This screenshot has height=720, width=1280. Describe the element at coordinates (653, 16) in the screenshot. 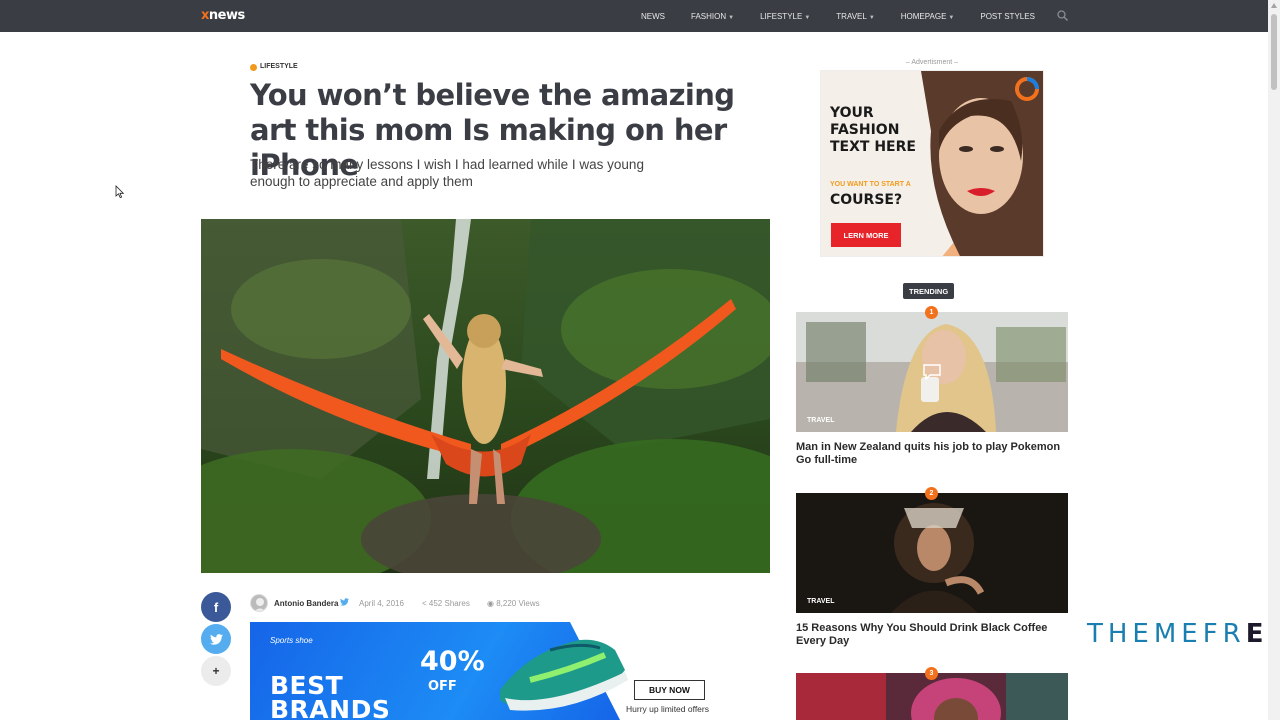

I see `nav-item-news: NEWS` at that location.